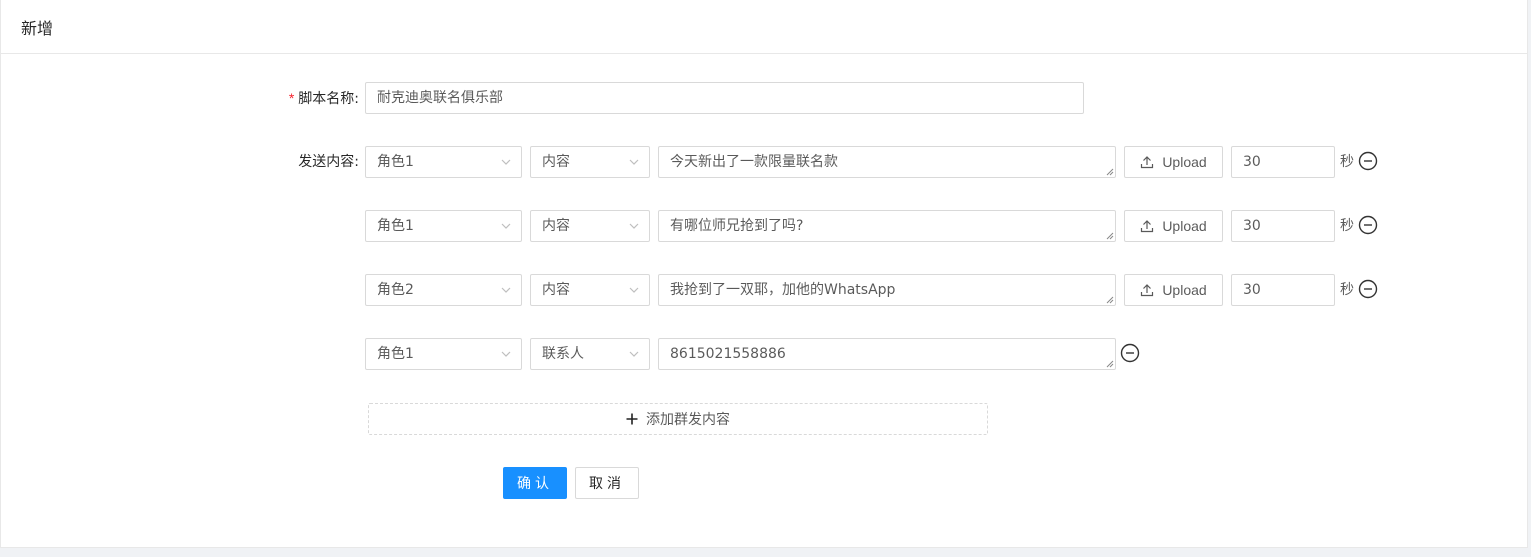  What do you see at coordinates (887, 354) in the screenshot?
I see `contact-textarea: 8615021558886` at bounding box center [887, 354].